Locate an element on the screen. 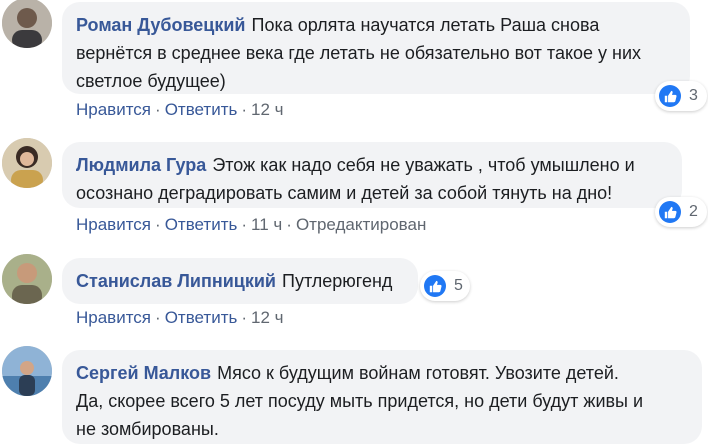  comment-text-line: Пока орлята научатся летать Раша снова is located at coordinates (425, 25).